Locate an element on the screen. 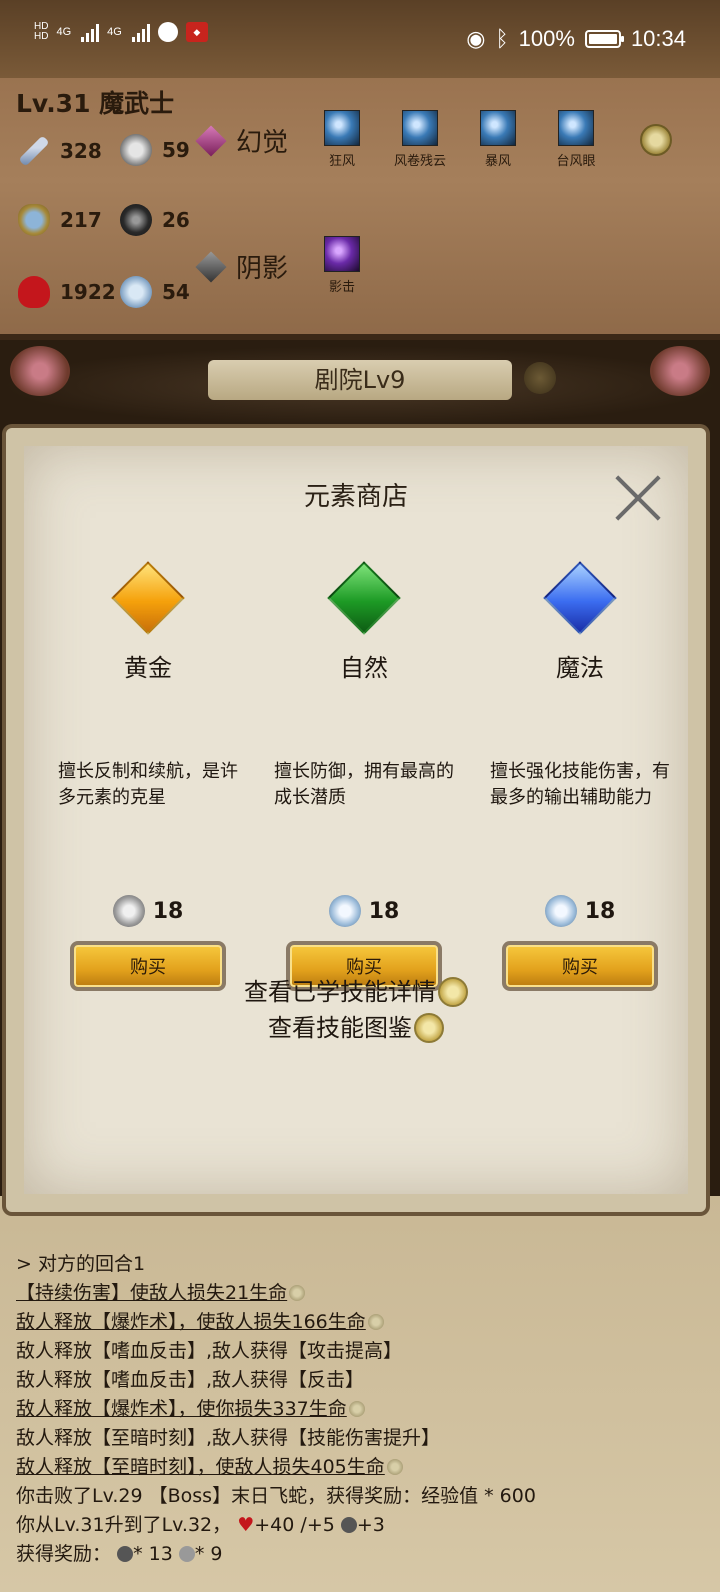  desc-line: 多元素的克星 is located at coordinates (112, 797).